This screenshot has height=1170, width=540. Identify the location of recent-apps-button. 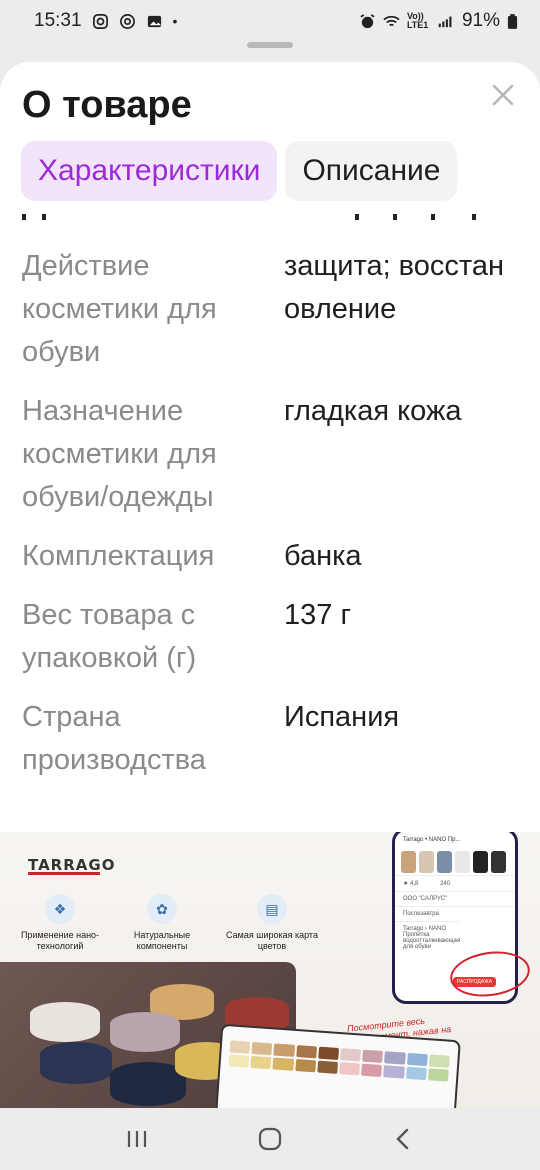
(137, 1139).